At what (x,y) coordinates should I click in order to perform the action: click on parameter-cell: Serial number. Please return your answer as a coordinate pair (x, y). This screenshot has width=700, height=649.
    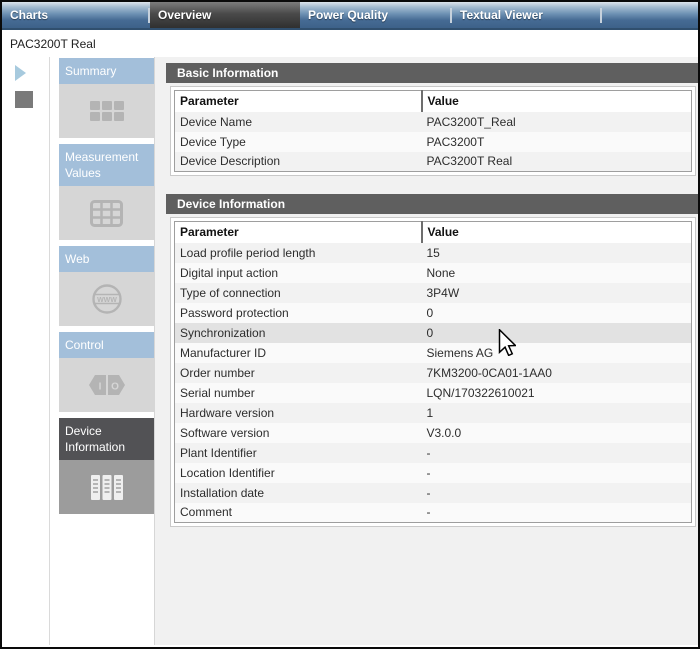
    Looking at the image, I should click on (298, 392).